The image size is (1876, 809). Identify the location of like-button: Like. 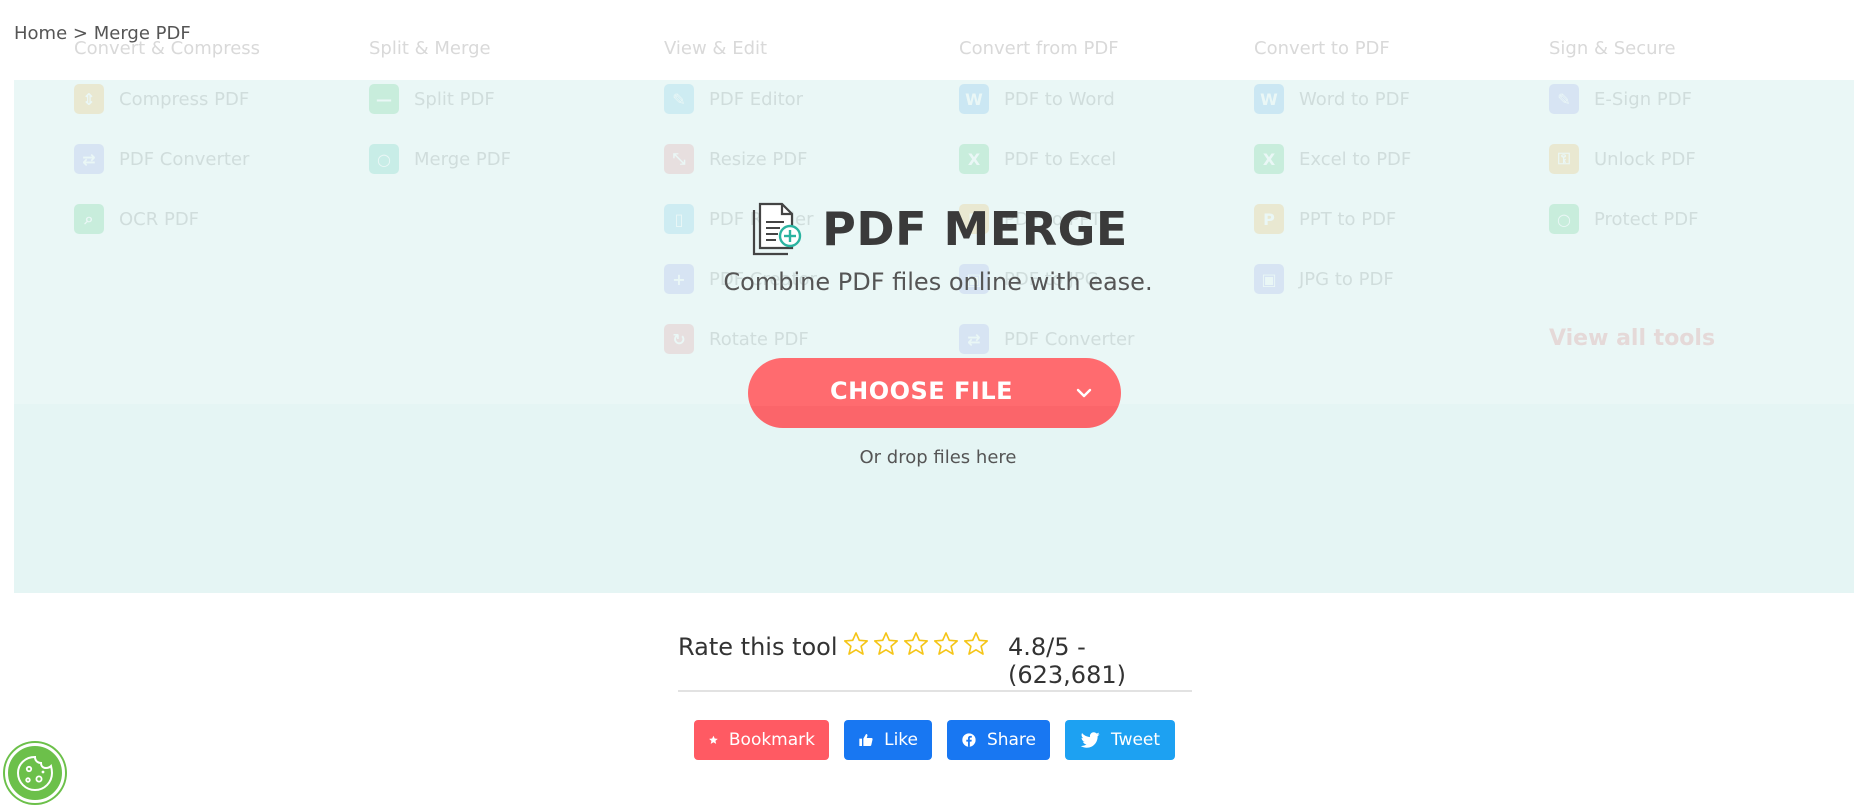
(888, 740).